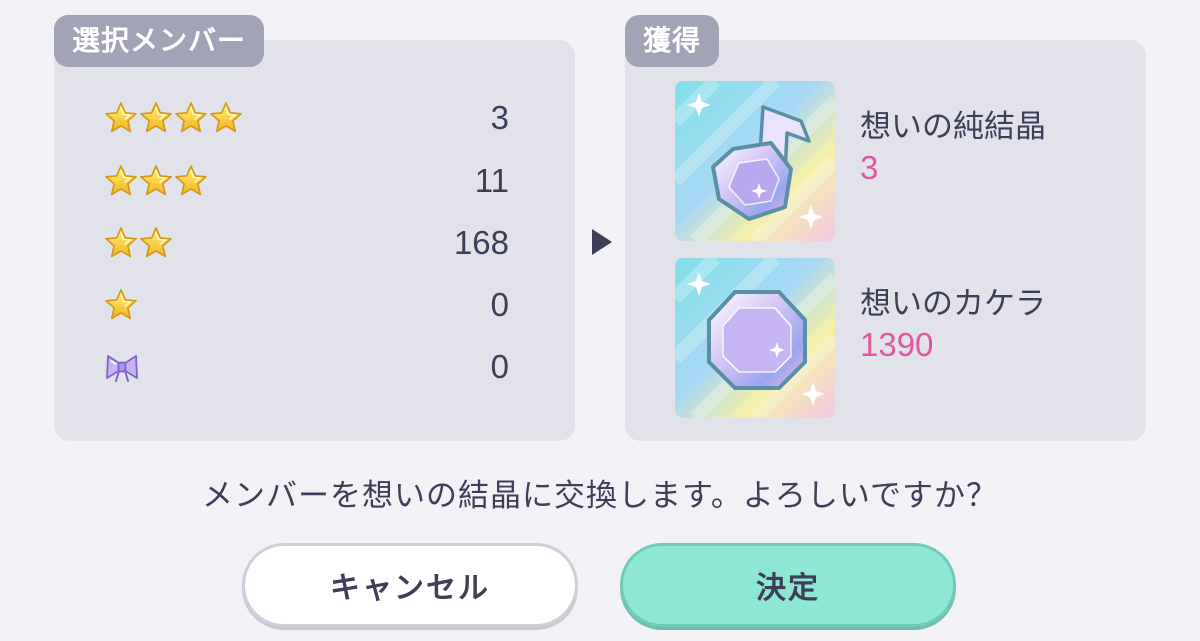  What do you see at coordinates (499, 117) in the screenshot?
I see `rarity-4-star-count: 3` at bounding box center [499, 117].